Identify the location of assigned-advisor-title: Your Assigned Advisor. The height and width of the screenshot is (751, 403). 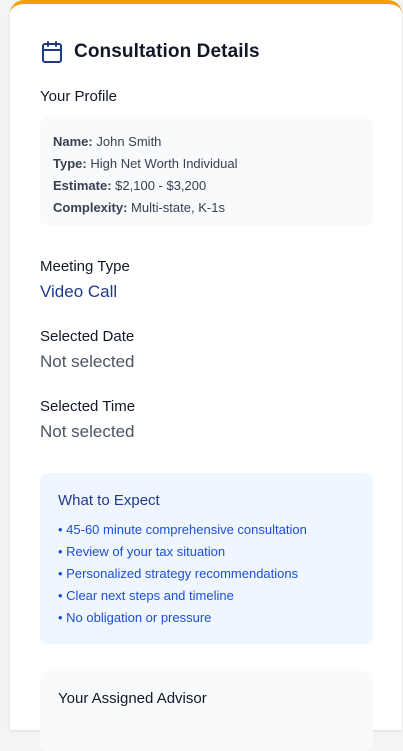
(132, 698).